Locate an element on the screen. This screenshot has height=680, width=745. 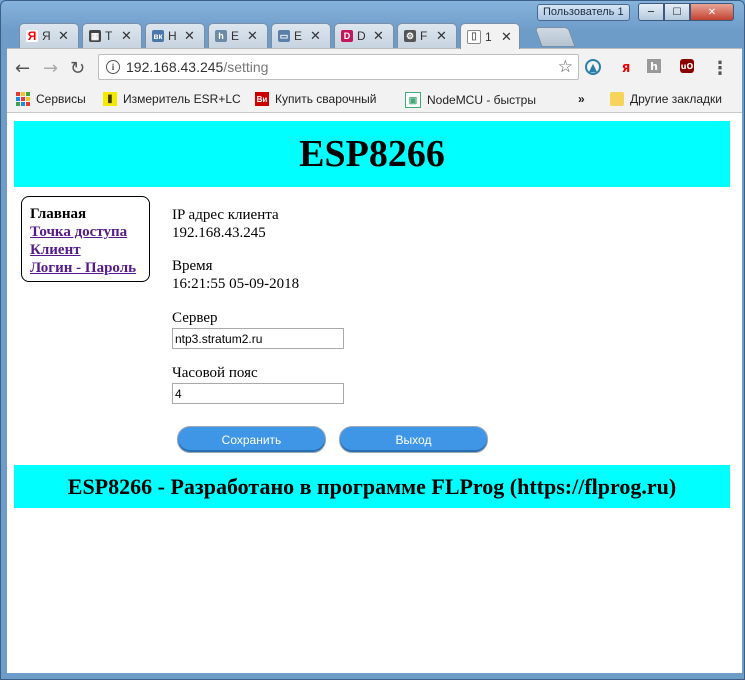
flprog-icon: ⚙ is located at coordinates (410, 36).